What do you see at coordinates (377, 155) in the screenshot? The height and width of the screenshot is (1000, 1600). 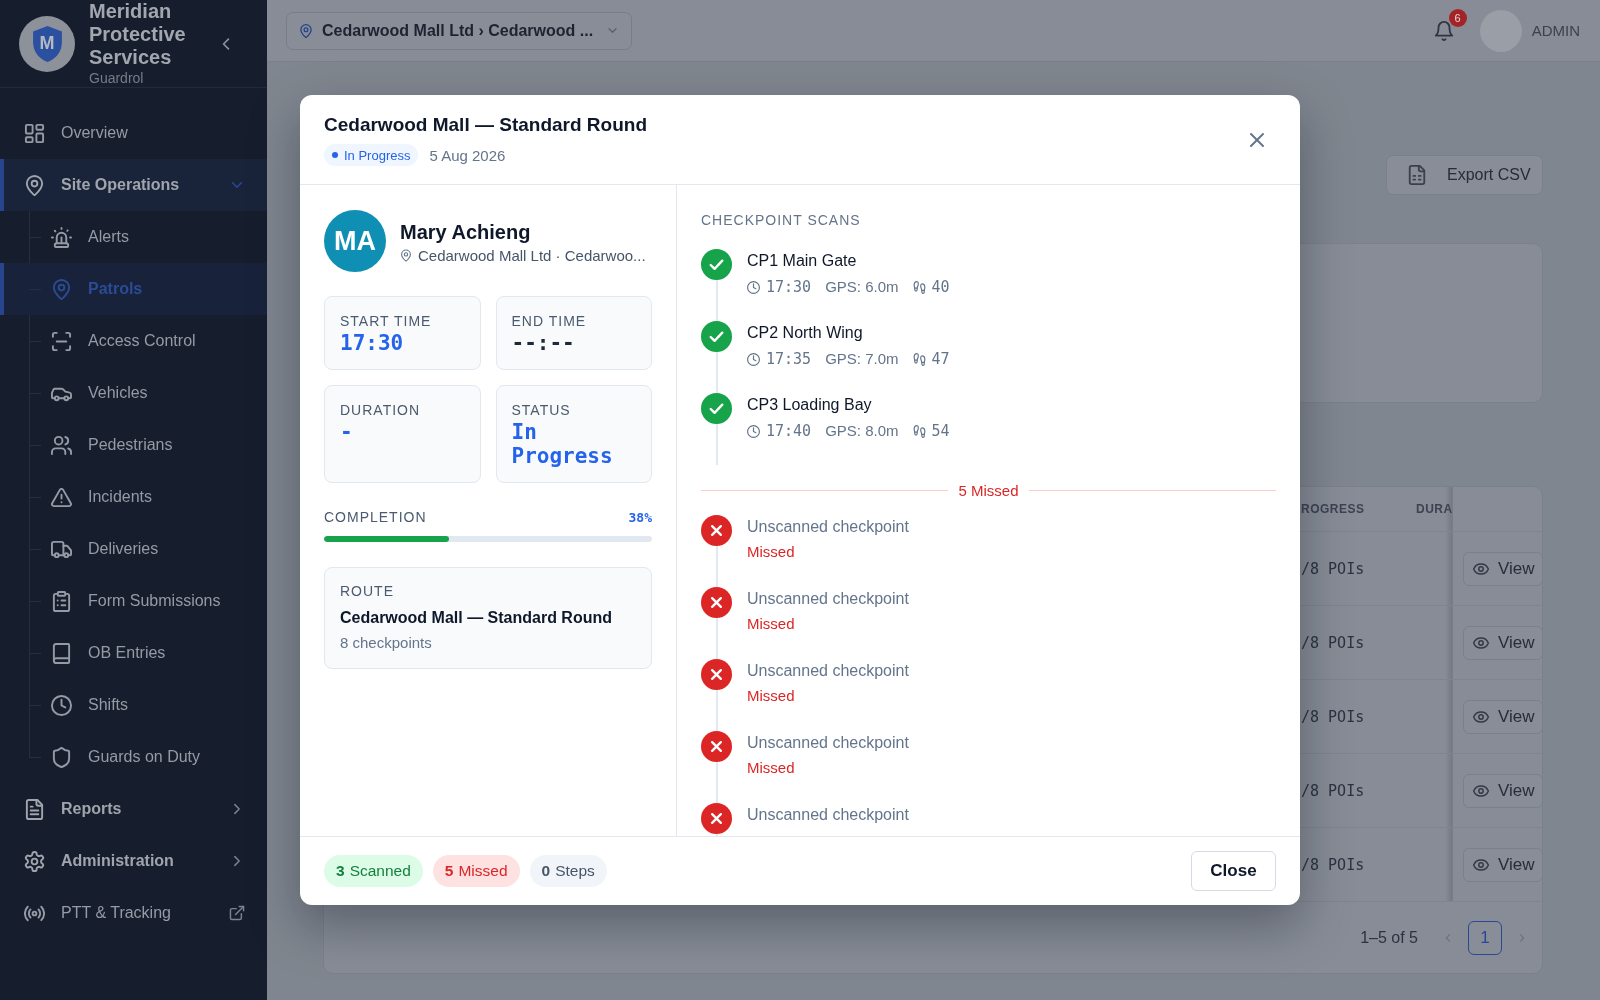 I see `status-label: In Progress` at bounding box center [377, 155].